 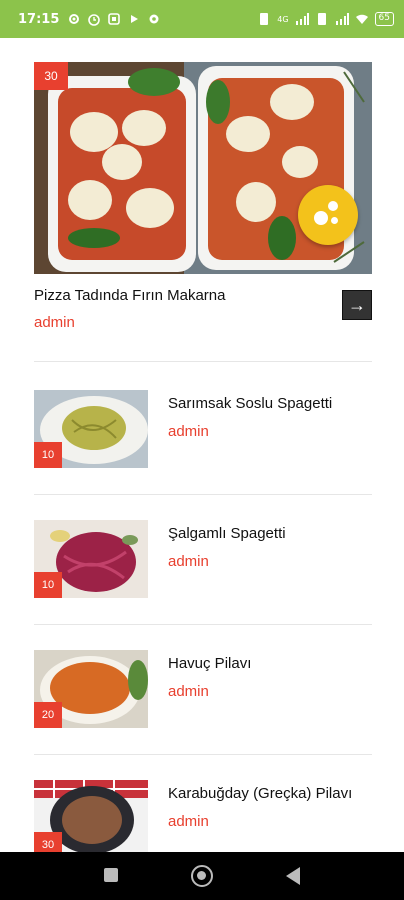 I want to click on gear-icon, so click(x=154, y=19).